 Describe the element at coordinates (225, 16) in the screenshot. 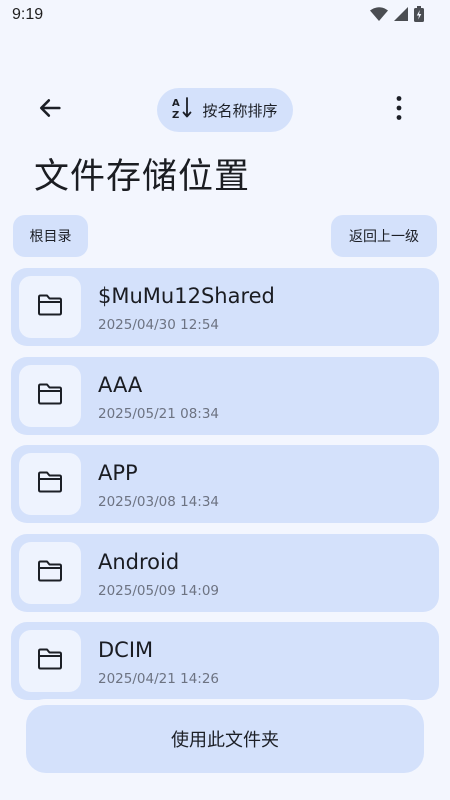

I see `status-bar: 9:19` at that location.